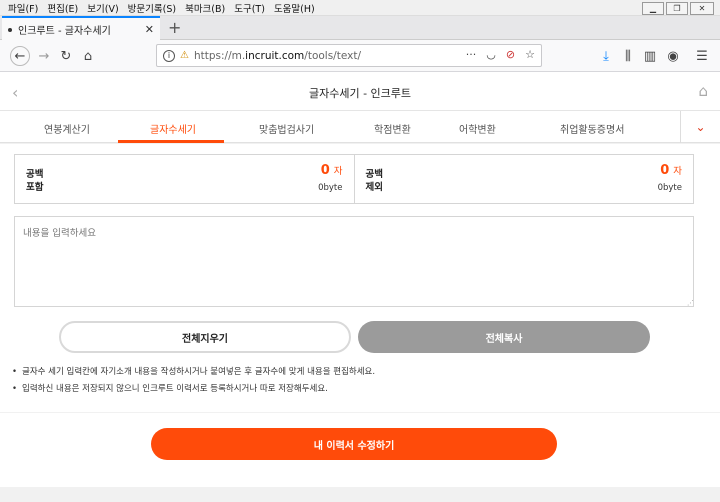 This screenshot has height=502, width=720. I want to click on app-header: ‹ 글자수세기 - 인크루트 ⌂, so click(360, 92).